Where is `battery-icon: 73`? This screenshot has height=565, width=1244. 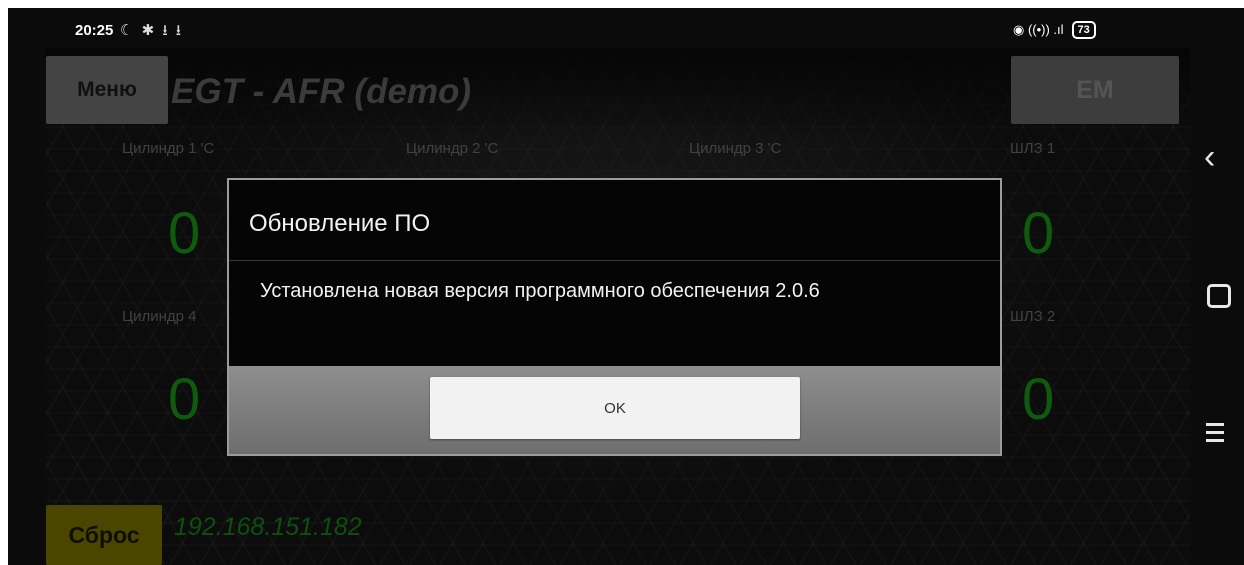 battery-icon: 73 is located at coordinates (1083, 30).